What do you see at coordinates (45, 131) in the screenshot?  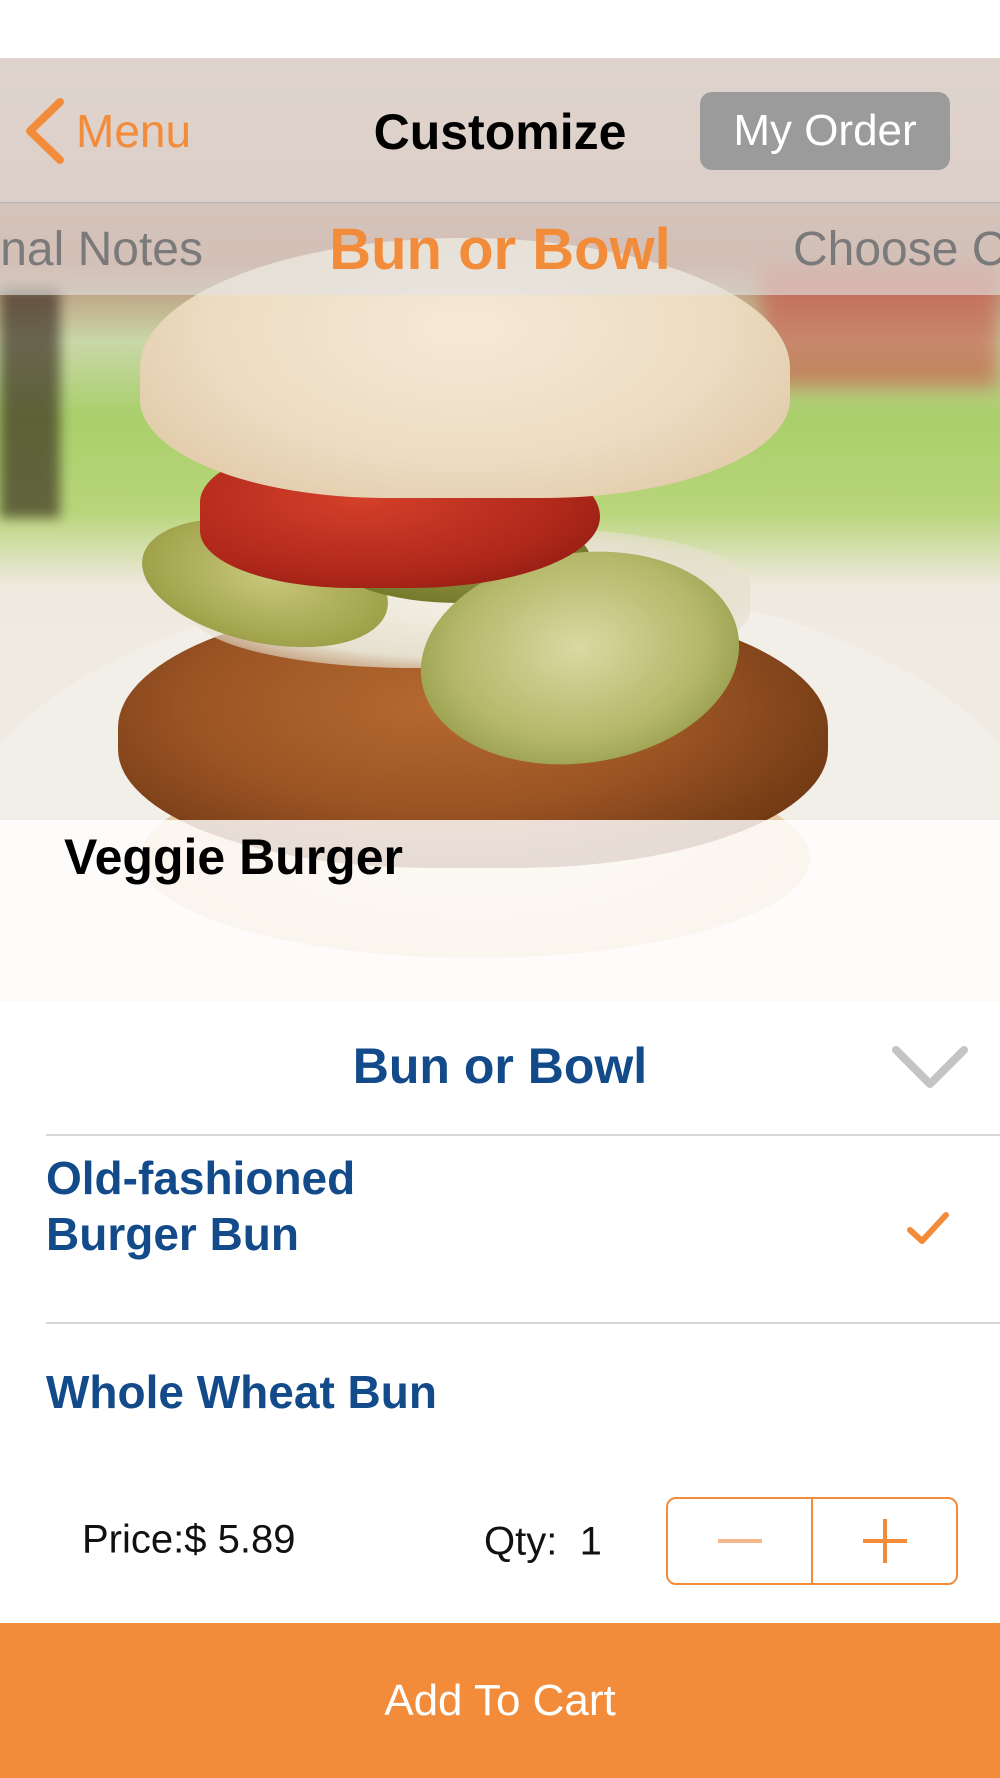 I see `chevron-left-icon` at bounding box center [45, 131].